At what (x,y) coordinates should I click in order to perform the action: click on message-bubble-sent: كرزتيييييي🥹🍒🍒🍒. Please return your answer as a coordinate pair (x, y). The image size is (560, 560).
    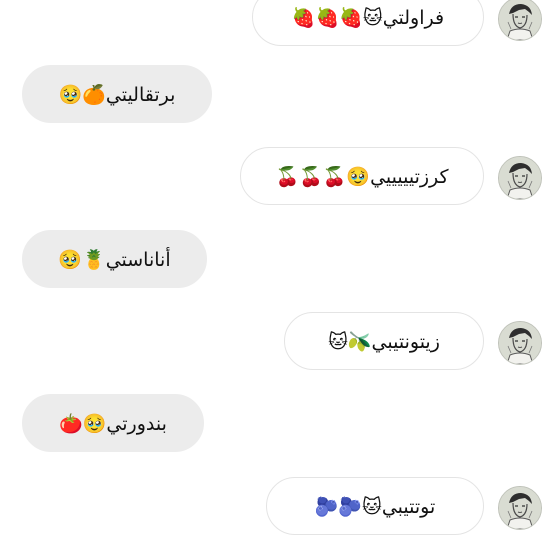
    Looking at the image, I should click on (362, 176).